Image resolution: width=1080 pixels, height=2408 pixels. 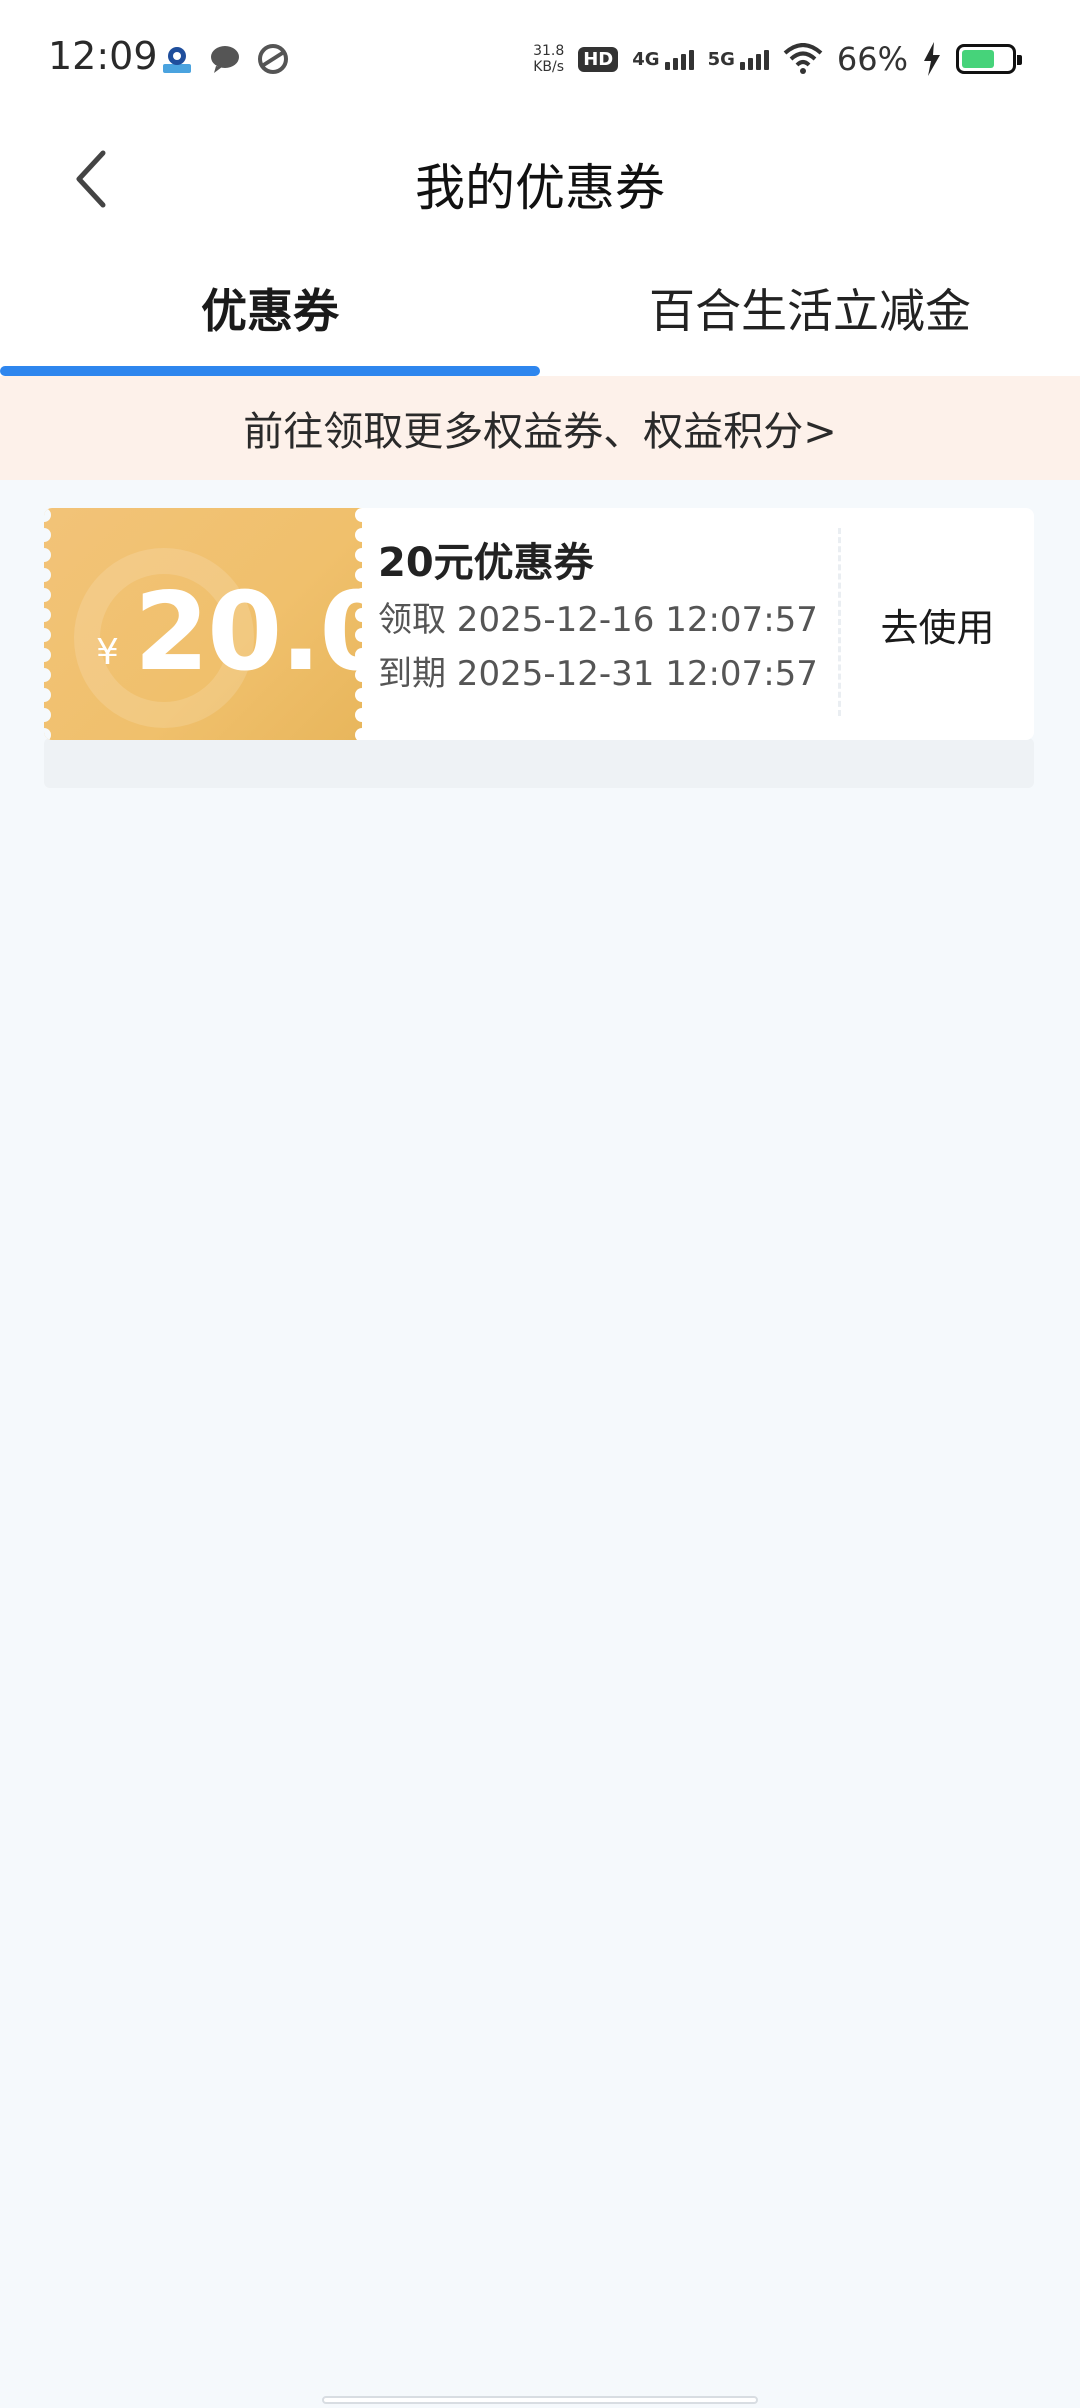 I want to click on tab-lily-life-discount: 百合生活立减金, so click(x=810, y=308).